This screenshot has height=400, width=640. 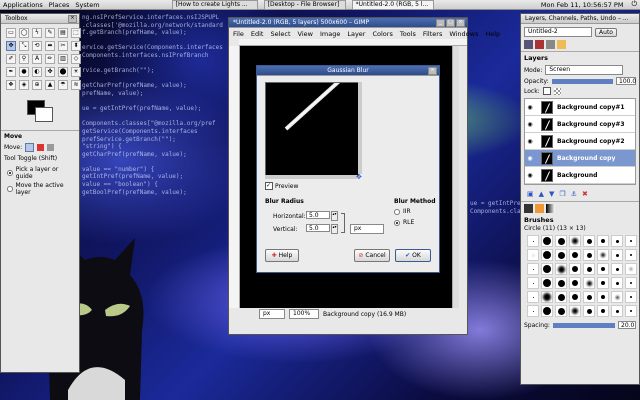 What do you see at coordinates (539, 208) in the screenshot?
I see `patterns-tab-icon` at bounding box center [539, 208].